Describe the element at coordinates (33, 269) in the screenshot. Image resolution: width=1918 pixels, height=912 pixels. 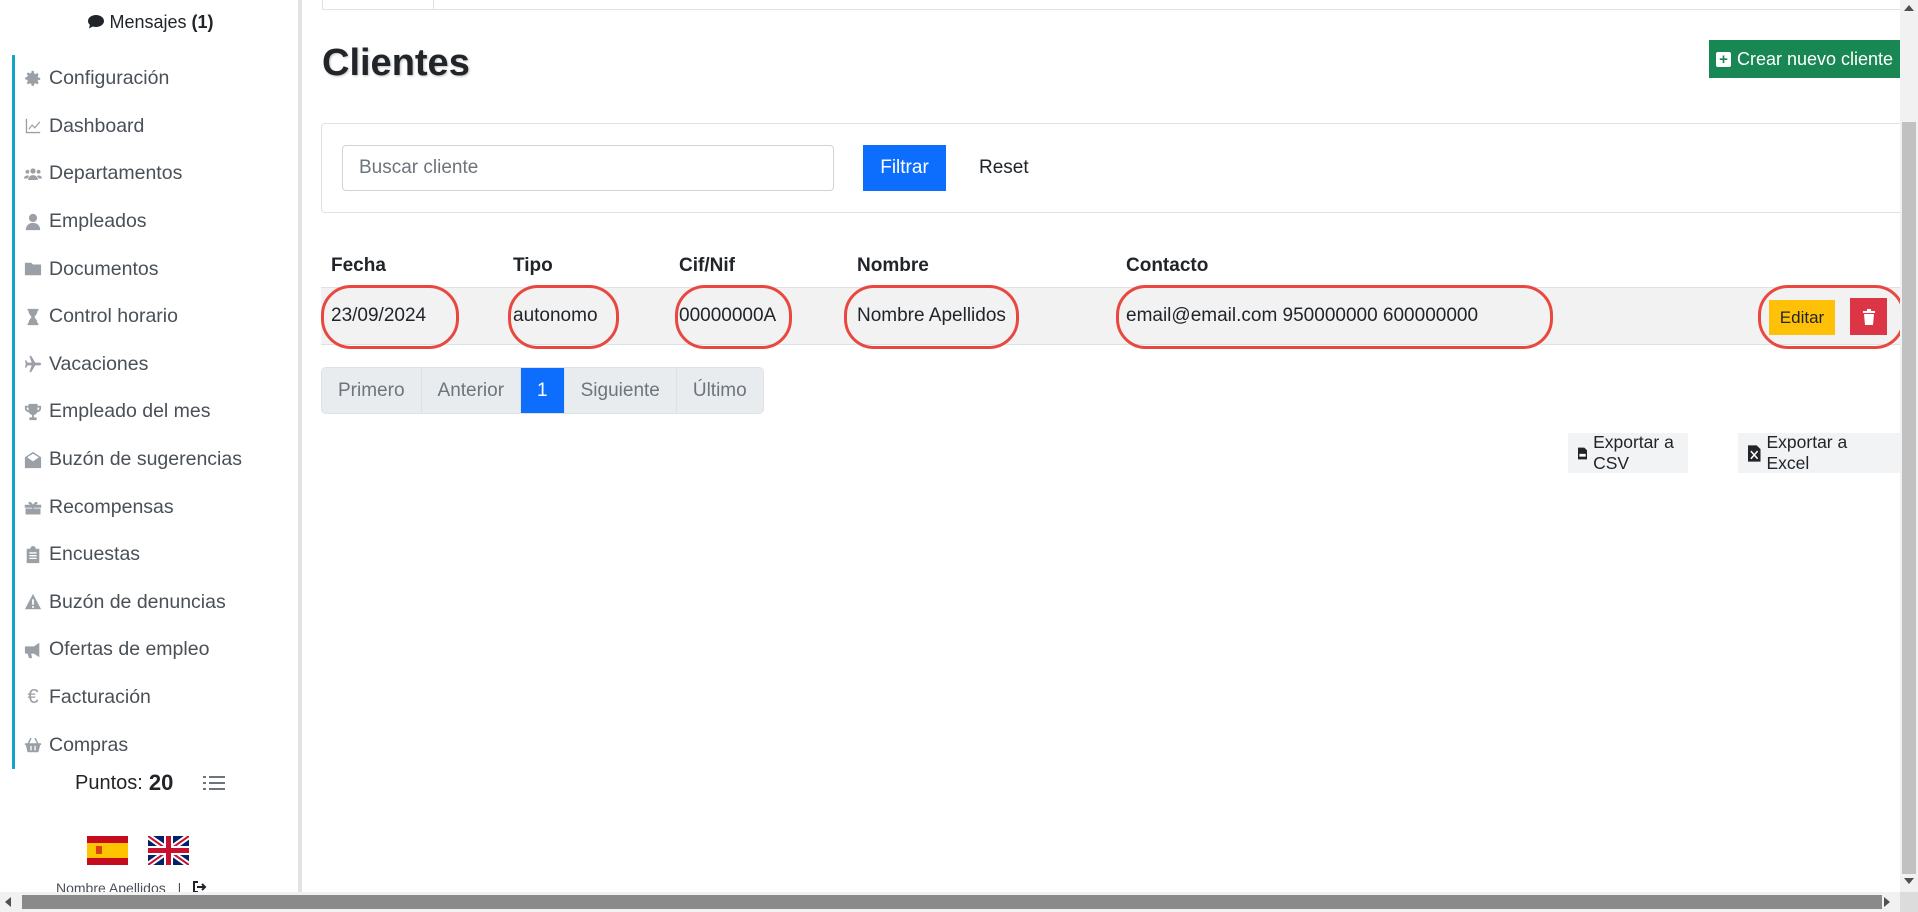
I see `folder-icon` at that location.